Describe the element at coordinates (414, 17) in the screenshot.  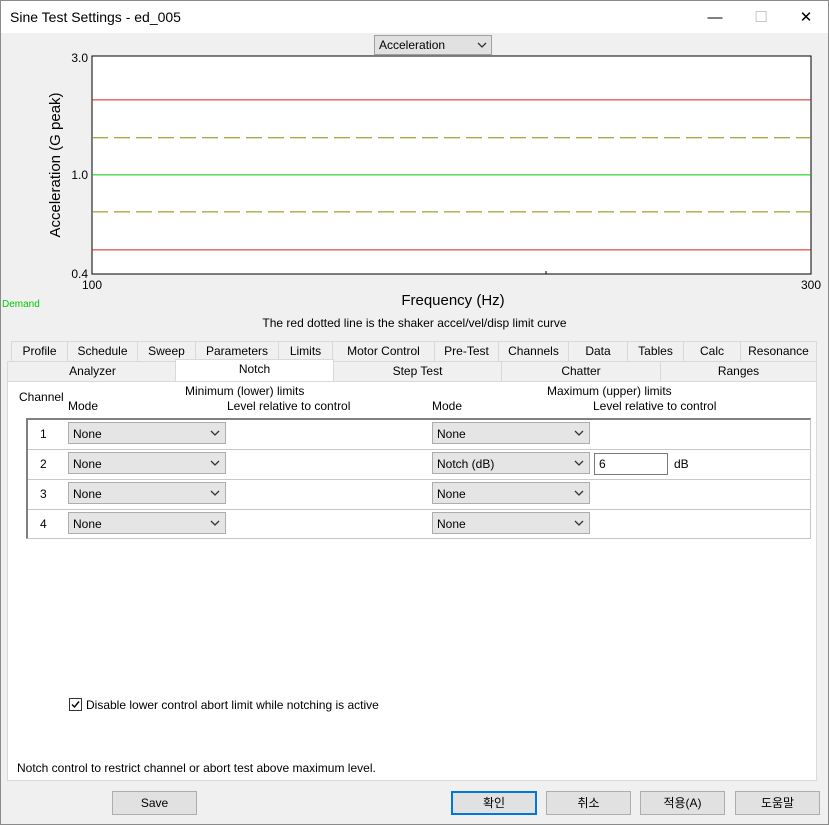
I see `title-bar: Sine Test Settings - ed_005 — ☐ ✕` at that location.